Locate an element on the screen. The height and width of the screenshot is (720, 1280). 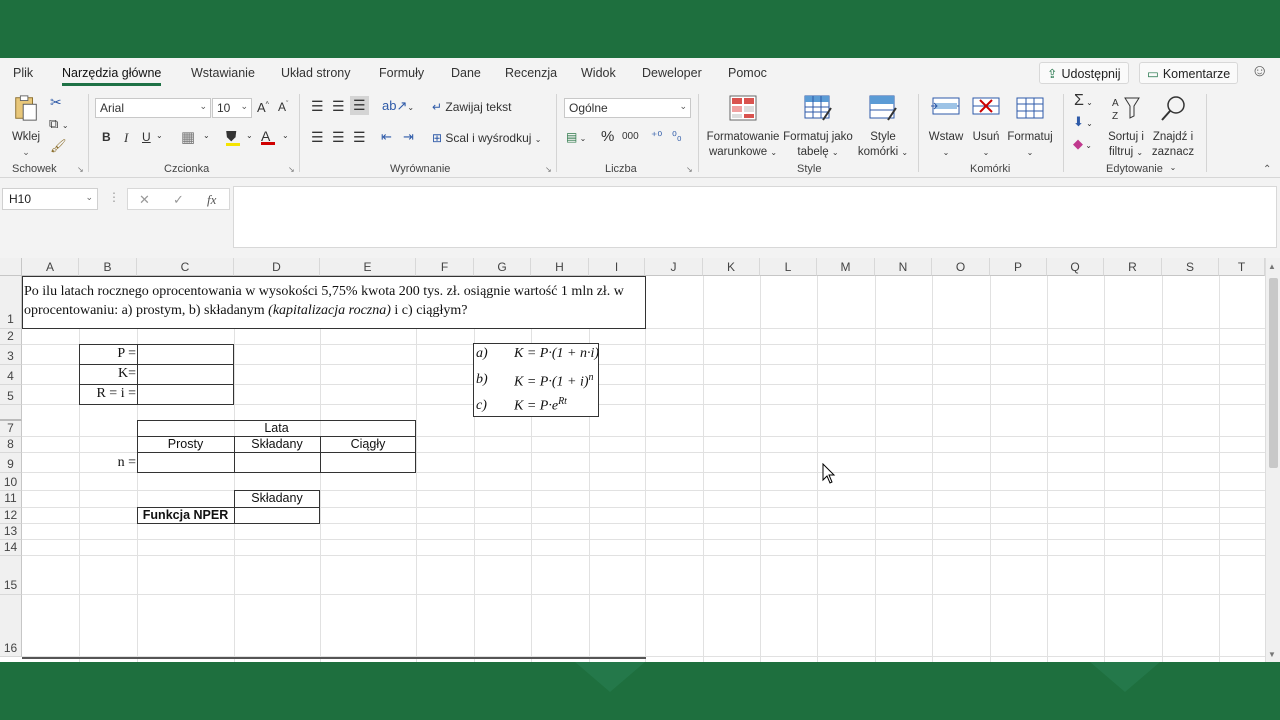
row-header: 4 is located at coordinates (11, 375).